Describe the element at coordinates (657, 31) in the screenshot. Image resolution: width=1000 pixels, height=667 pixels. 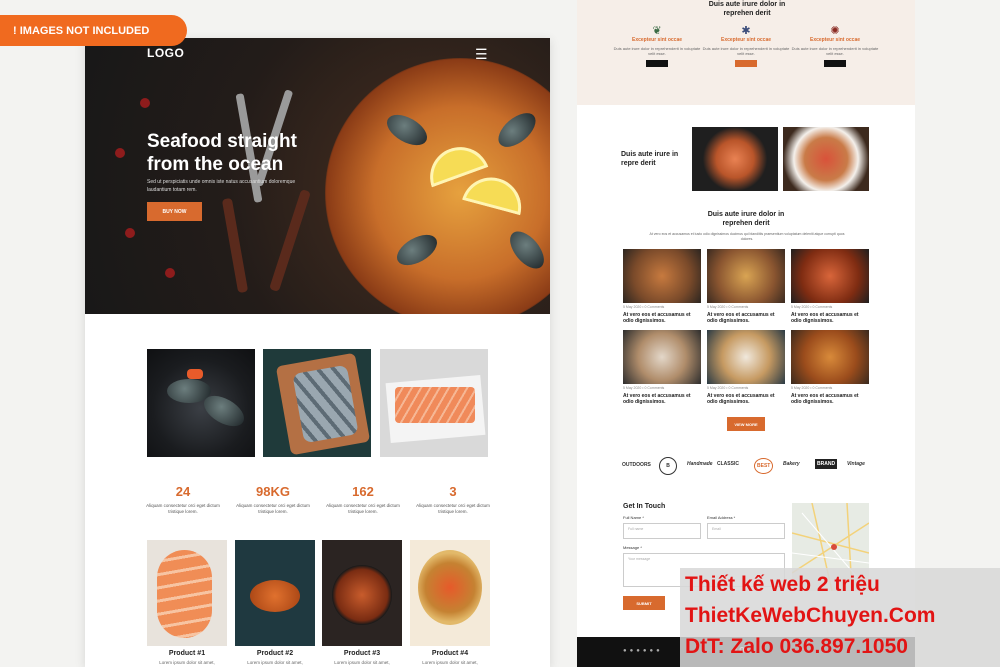
I see `leaf-icon: ❦` at that location.